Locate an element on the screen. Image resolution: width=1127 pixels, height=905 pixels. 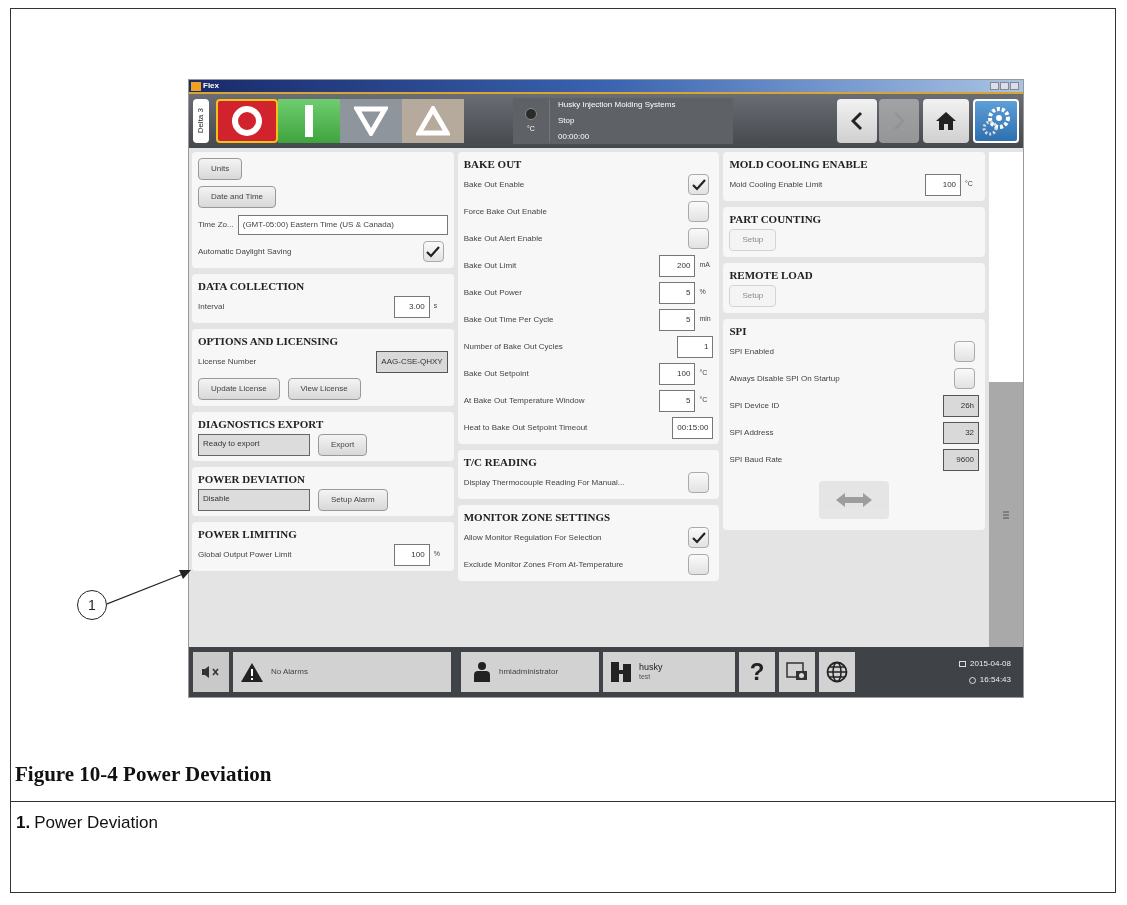
value-field: 32 is located at coordinates (961, 432).